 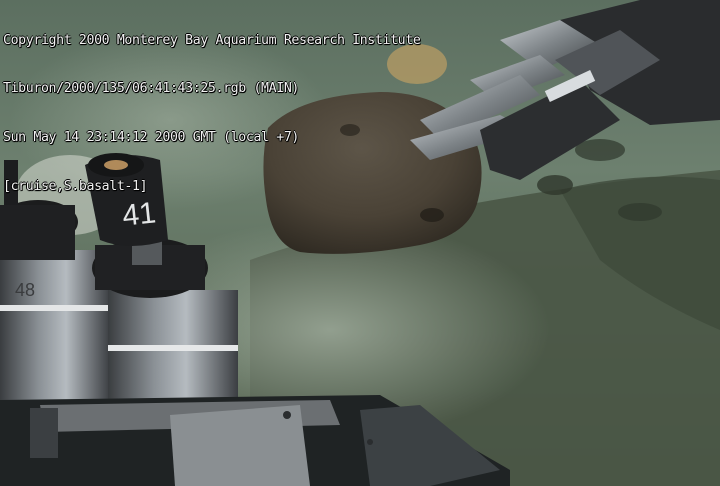 What do you see at coordinates (432, 215) in the screenshot?
I see `rock-hole` at bounding box center [432, 215].